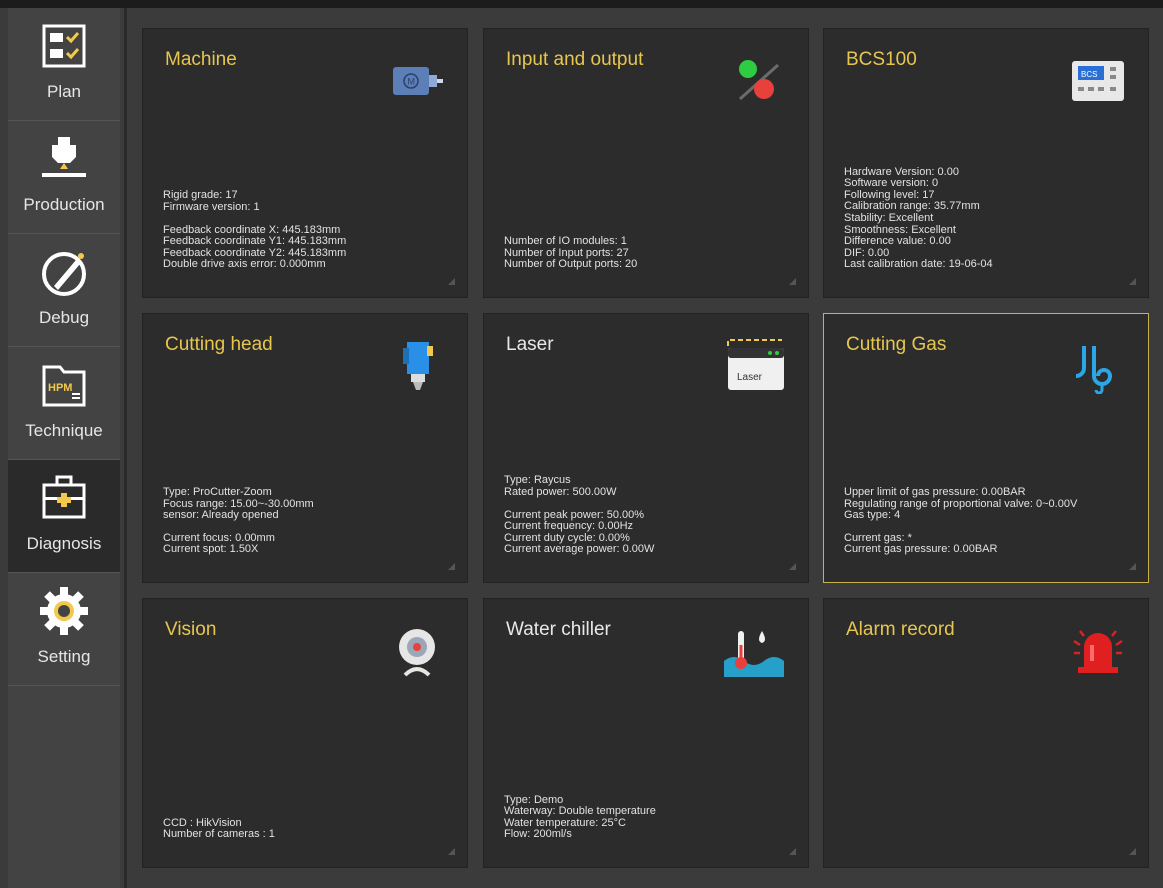 The height and width of the screenshot is (888, 1163). I want to click on info-line: Double drive axis error: 0.000mm, so click(244, 264).